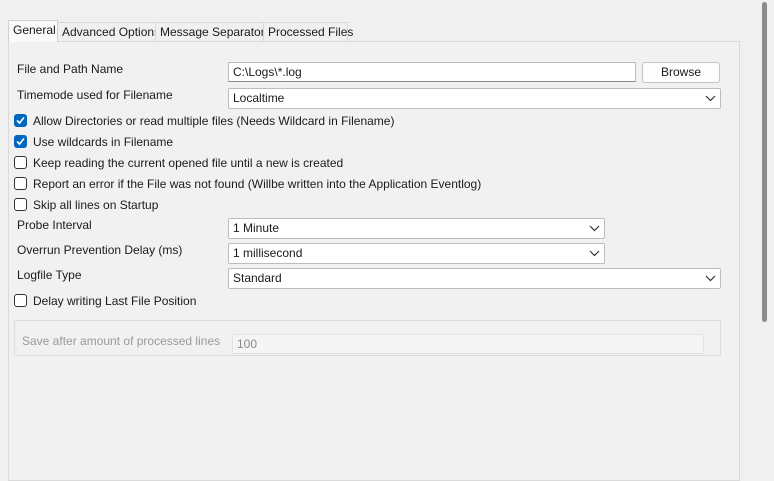 The height and width of the screenshot is (481, 774). What do you see at coordinates (20, 204) in the screenshot?
I see `skip-lines-checkbox` at bounding box center [20, 204].